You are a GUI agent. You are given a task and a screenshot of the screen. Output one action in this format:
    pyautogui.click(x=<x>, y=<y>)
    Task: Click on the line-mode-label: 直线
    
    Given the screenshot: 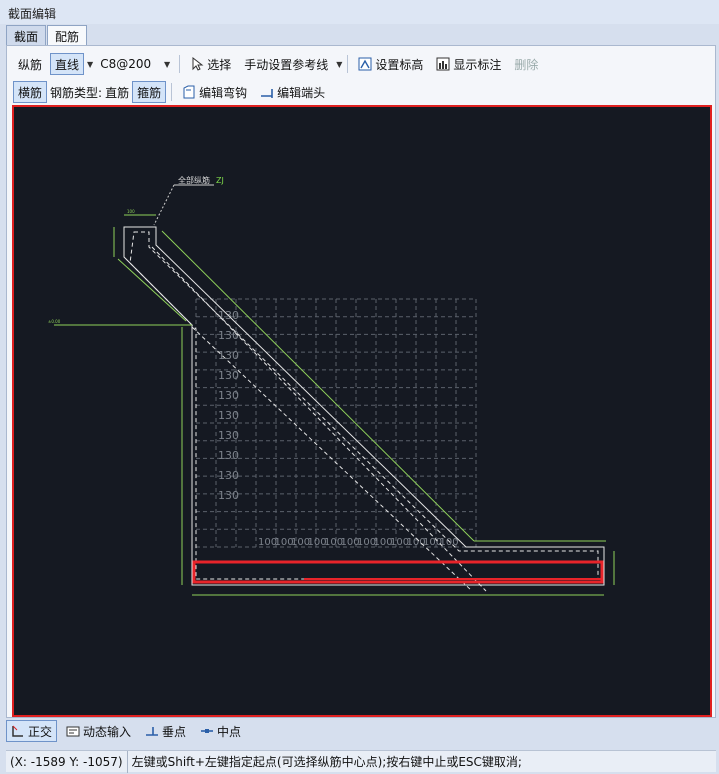 What is the action you would take?
    pyautogui.click(x=67, y=64)
    